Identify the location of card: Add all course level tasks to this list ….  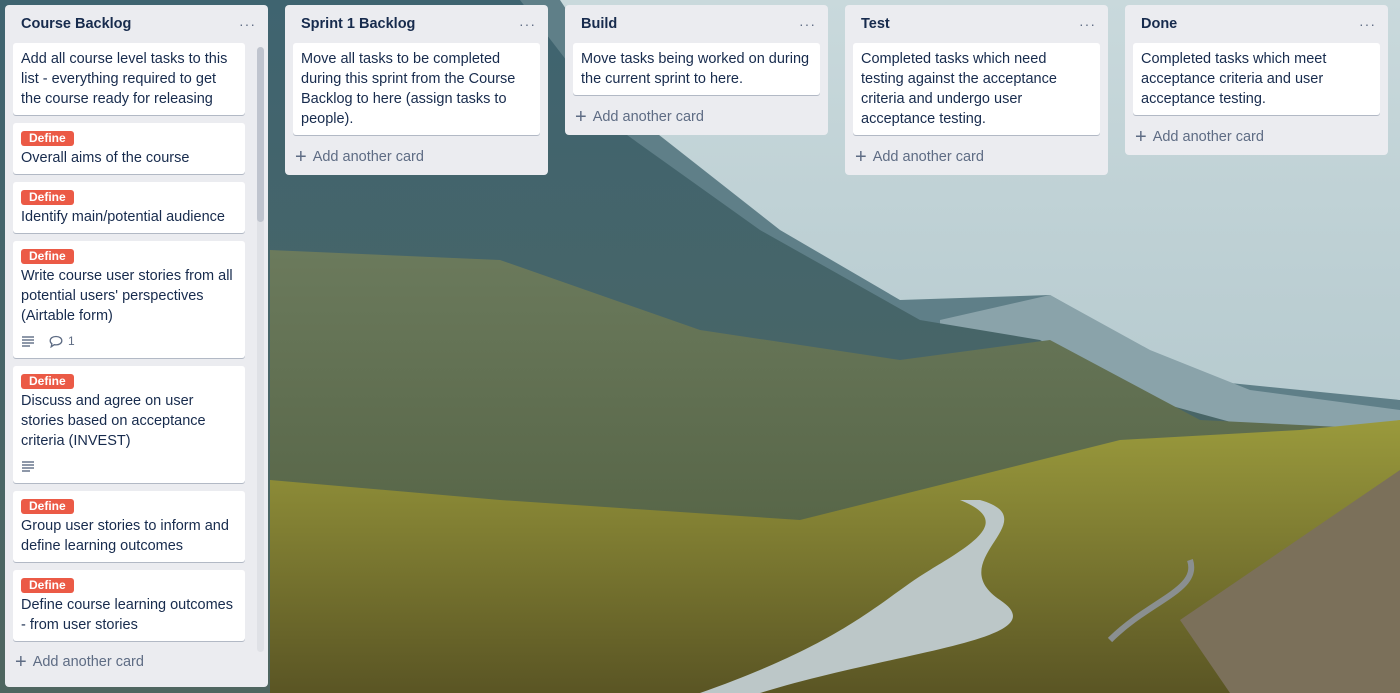
(129, 79).